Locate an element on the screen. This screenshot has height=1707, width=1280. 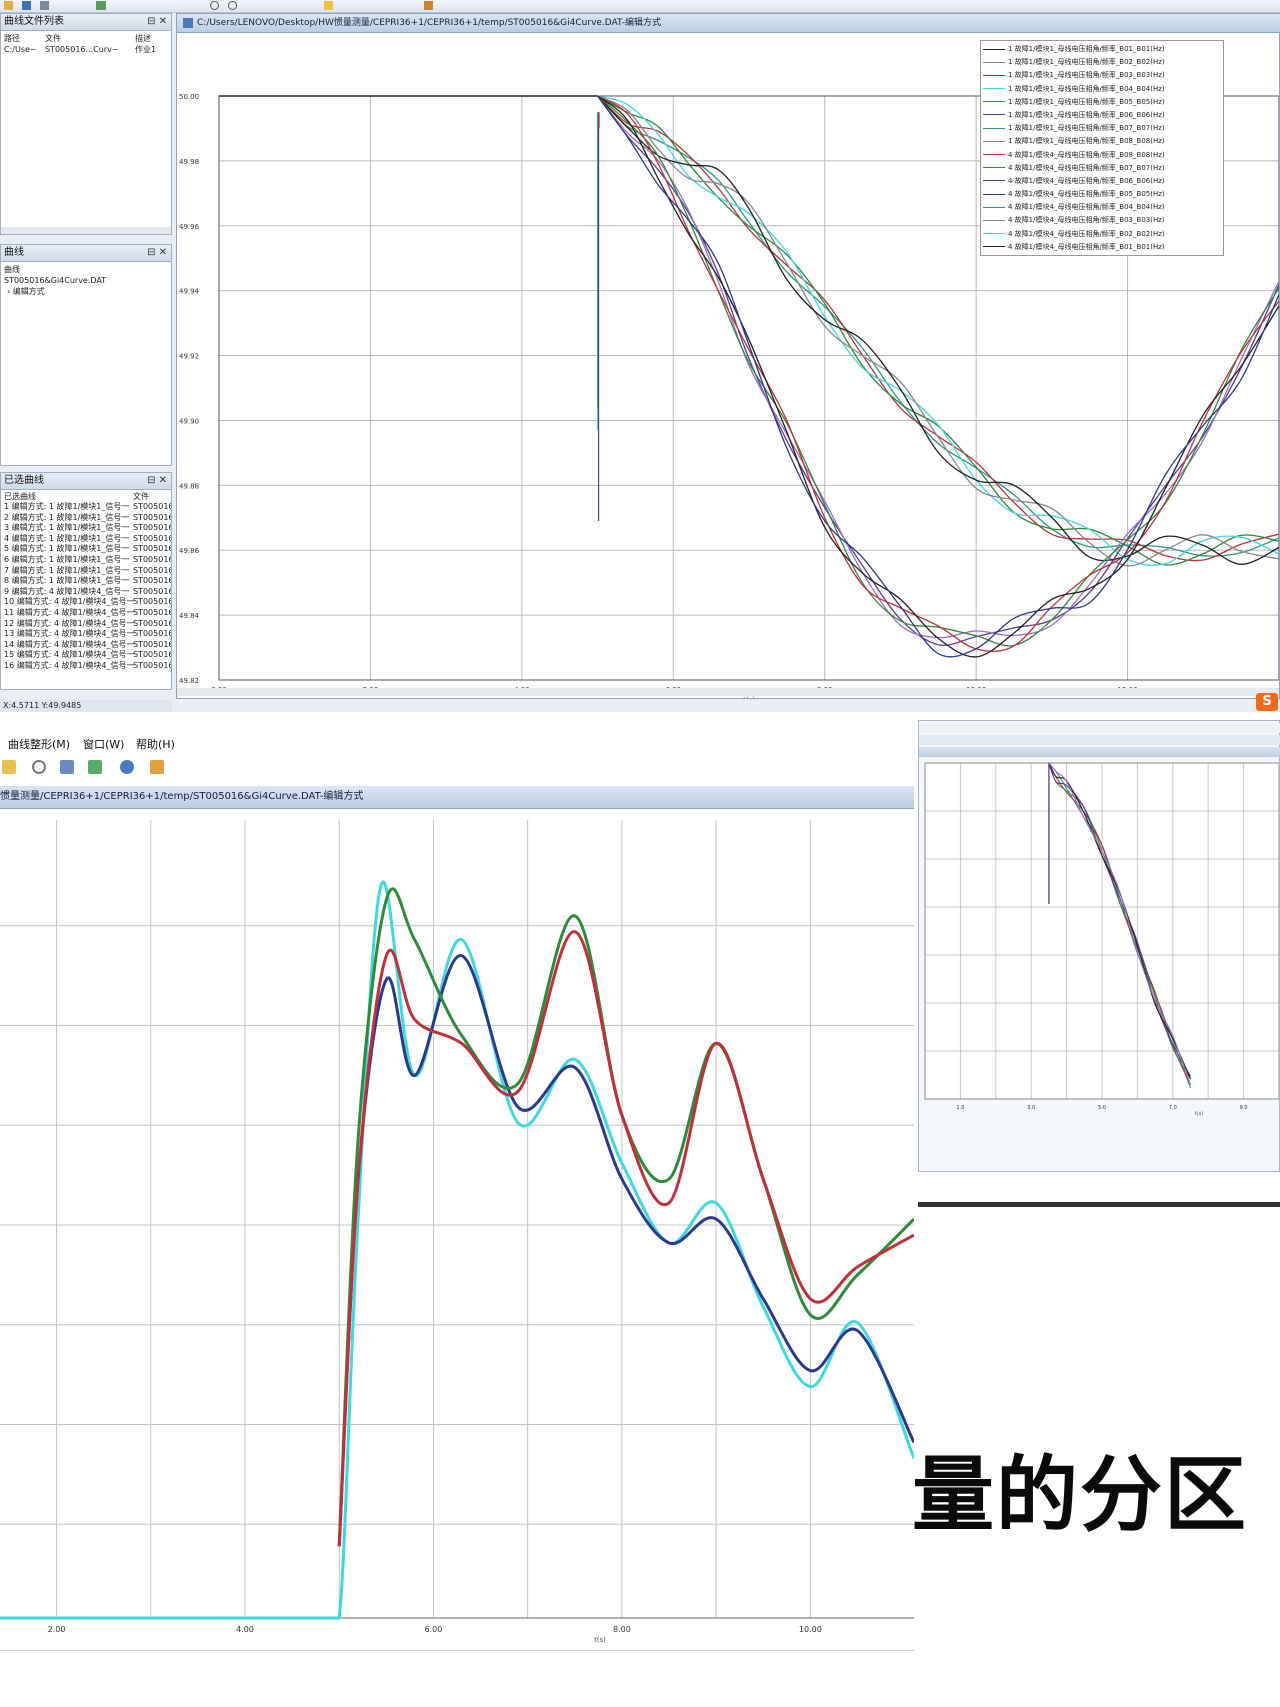
question-icon is located at coordinates (127, 767).